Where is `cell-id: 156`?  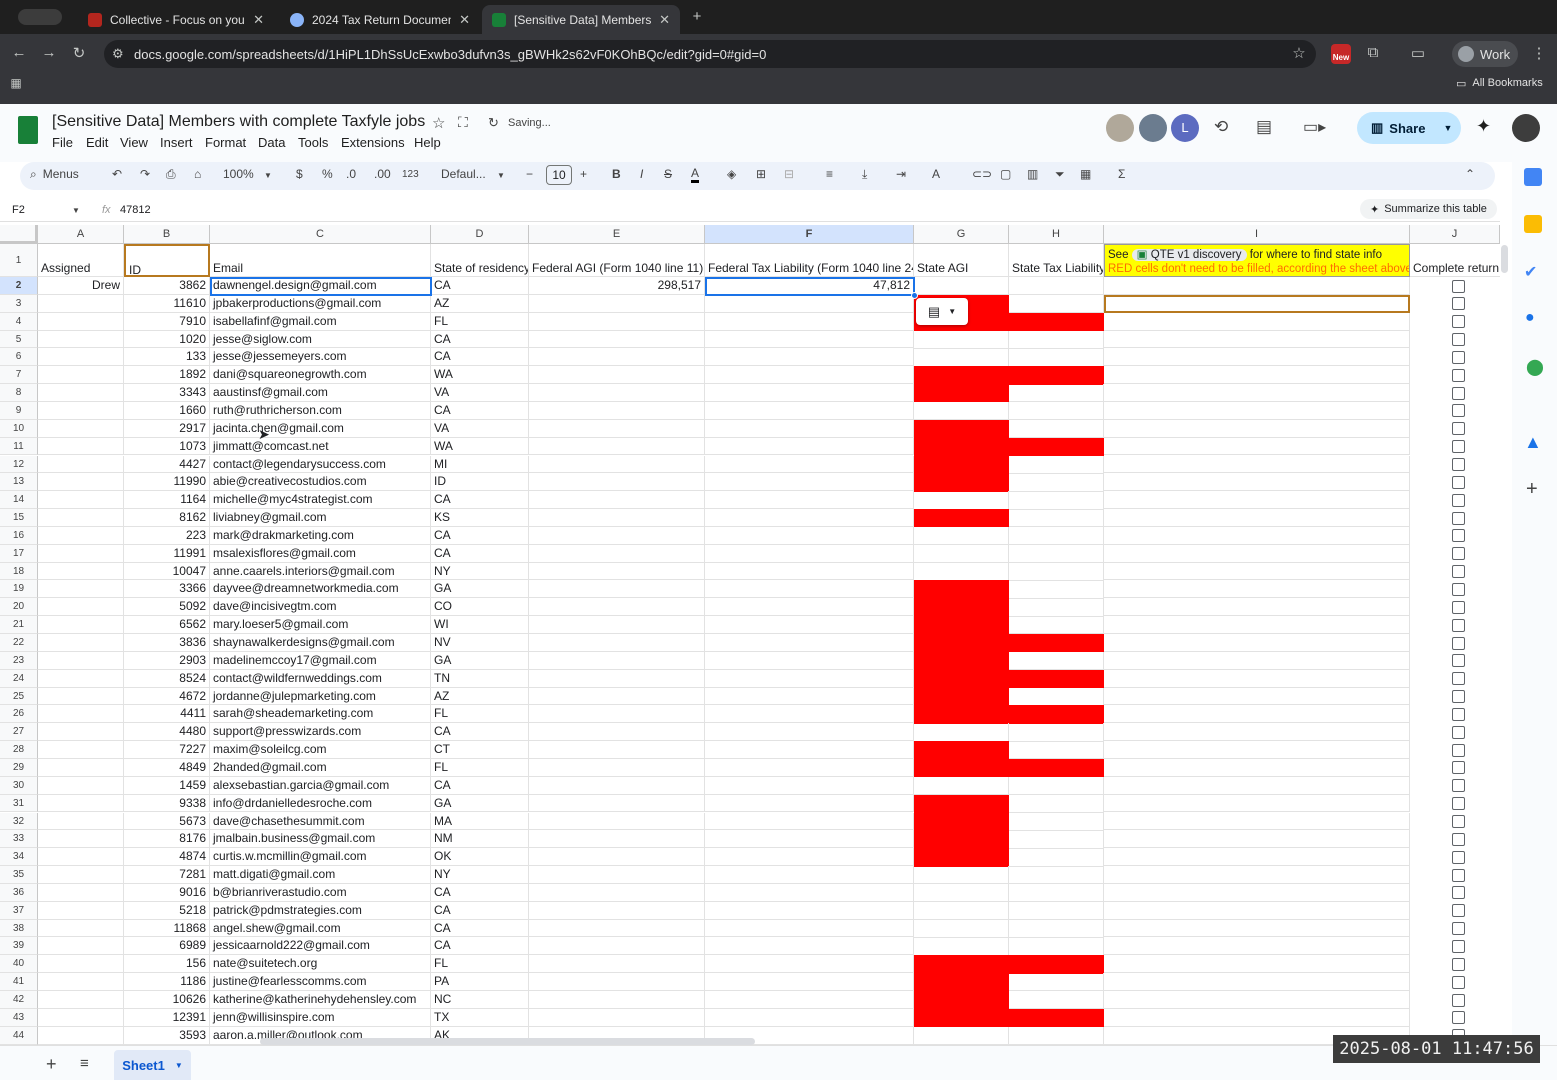 cell-id: 156 is located at coordinates (167, 964).